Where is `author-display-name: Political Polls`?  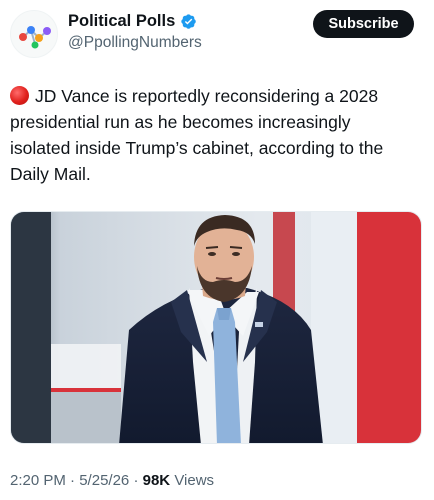
author-display-name: Political Polls is located at coordinates (121, 21).